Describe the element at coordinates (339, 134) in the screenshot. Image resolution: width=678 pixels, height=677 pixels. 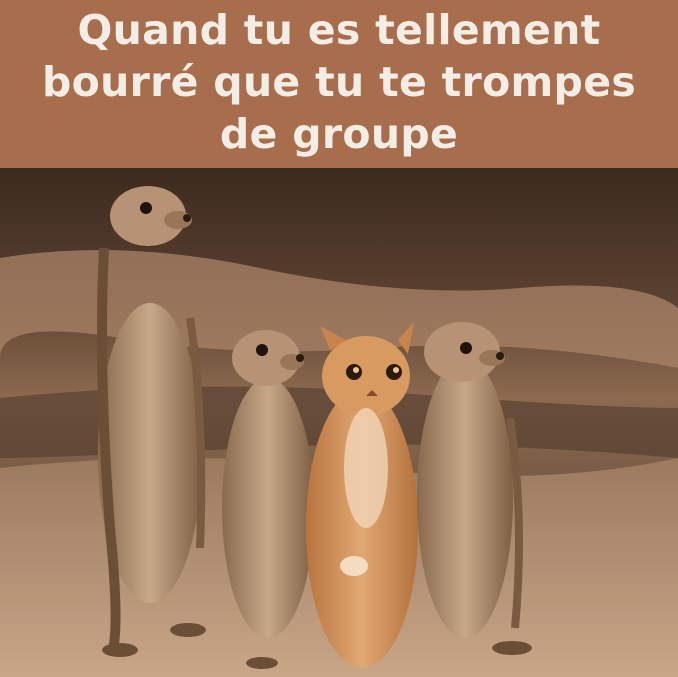
I see `caption-line-3: de groupe` at that location.